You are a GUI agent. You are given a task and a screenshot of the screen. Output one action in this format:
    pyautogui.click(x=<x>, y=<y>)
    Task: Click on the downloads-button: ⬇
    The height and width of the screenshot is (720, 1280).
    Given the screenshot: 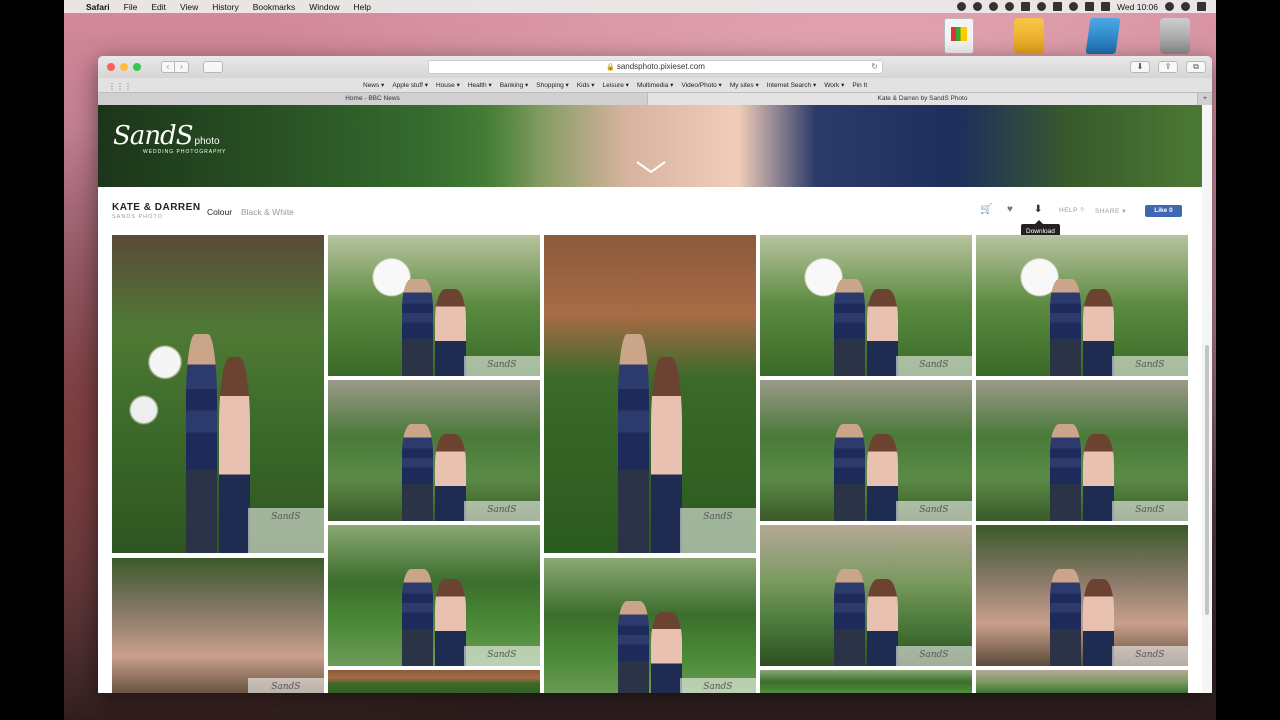 What is the action you would take?
    pyautogui.click(x=1140, y=67)
    